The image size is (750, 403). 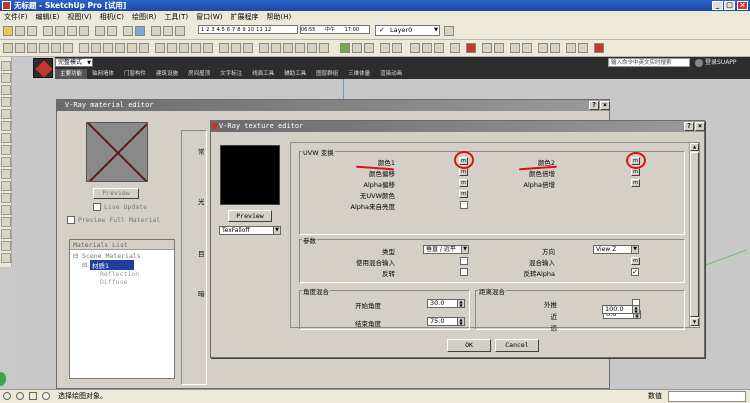 What do you see at coordinates (60, 31) in the screenshot?
I see `copy-icon` at bounding box center [60, 31].